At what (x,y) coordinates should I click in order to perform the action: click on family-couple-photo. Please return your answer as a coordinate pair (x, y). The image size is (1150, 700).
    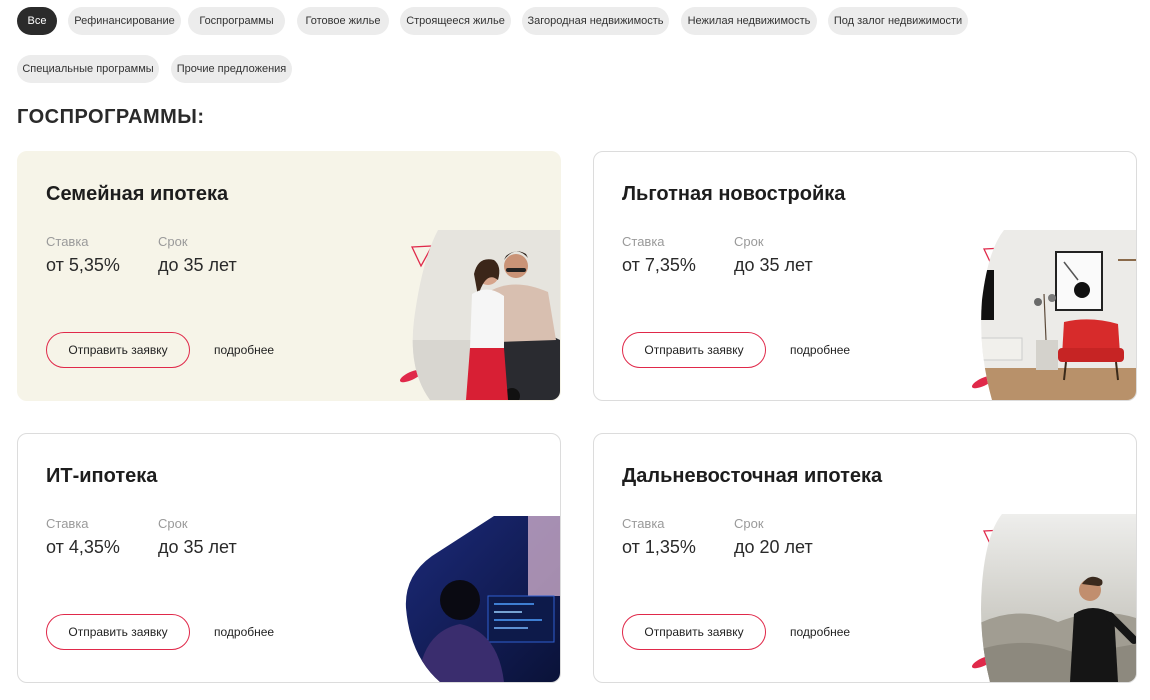
    Looking at the image, I should click on (486, 315).